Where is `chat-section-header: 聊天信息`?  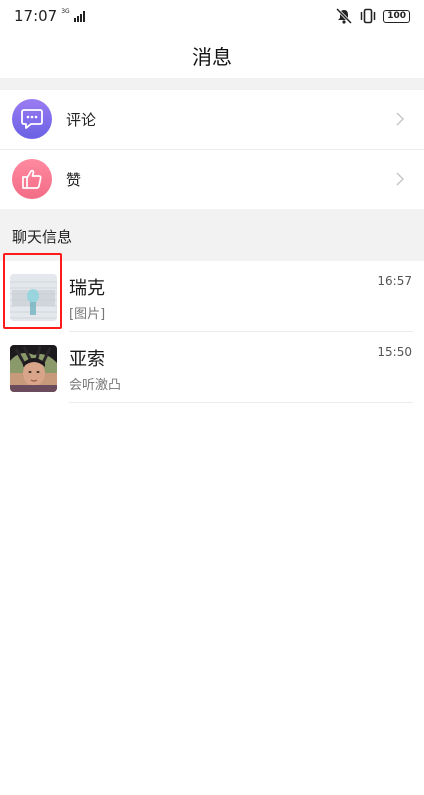
chat-section-header: 聊天信息 is located at coordinates (212, 235).